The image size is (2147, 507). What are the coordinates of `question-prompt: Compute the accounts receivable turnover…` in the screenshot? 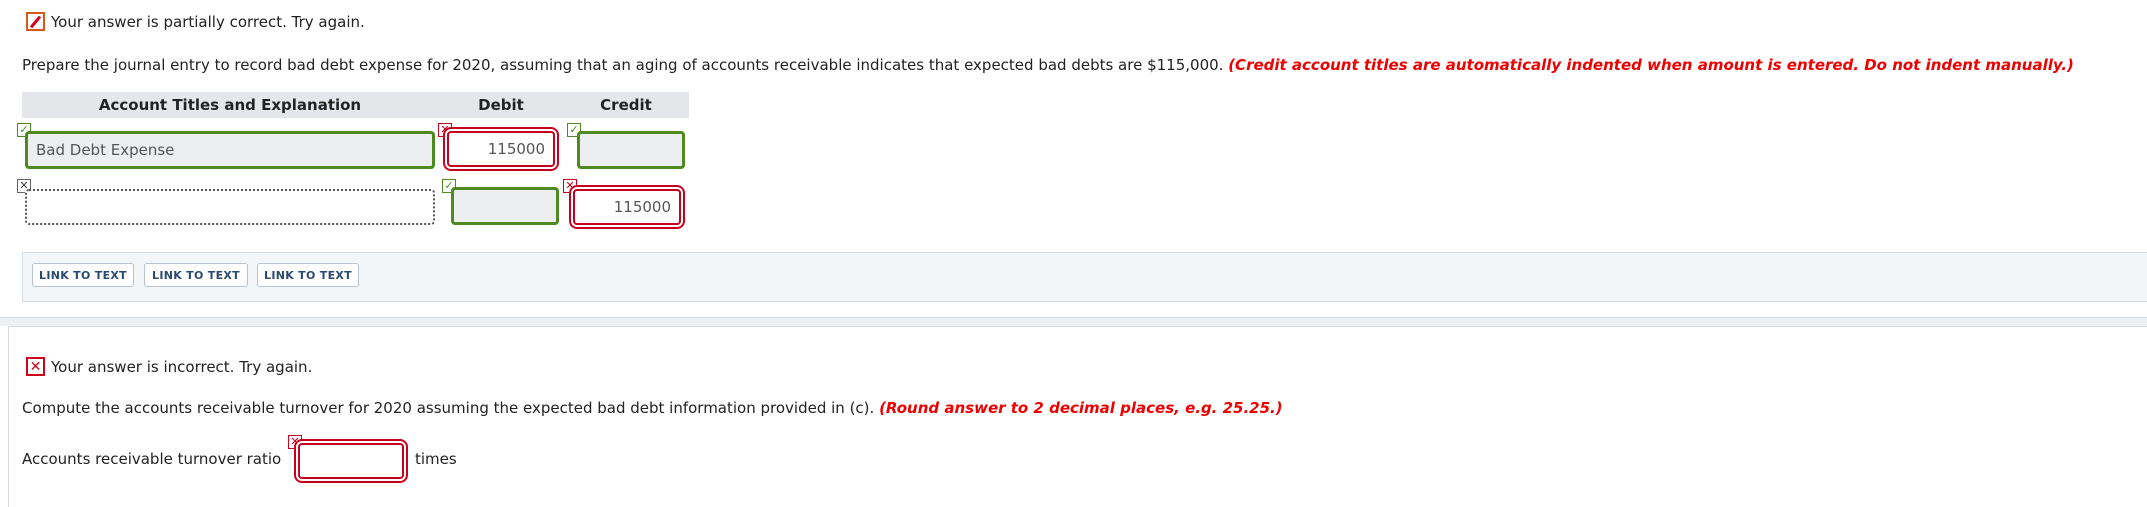 It's located at (1072, 408).